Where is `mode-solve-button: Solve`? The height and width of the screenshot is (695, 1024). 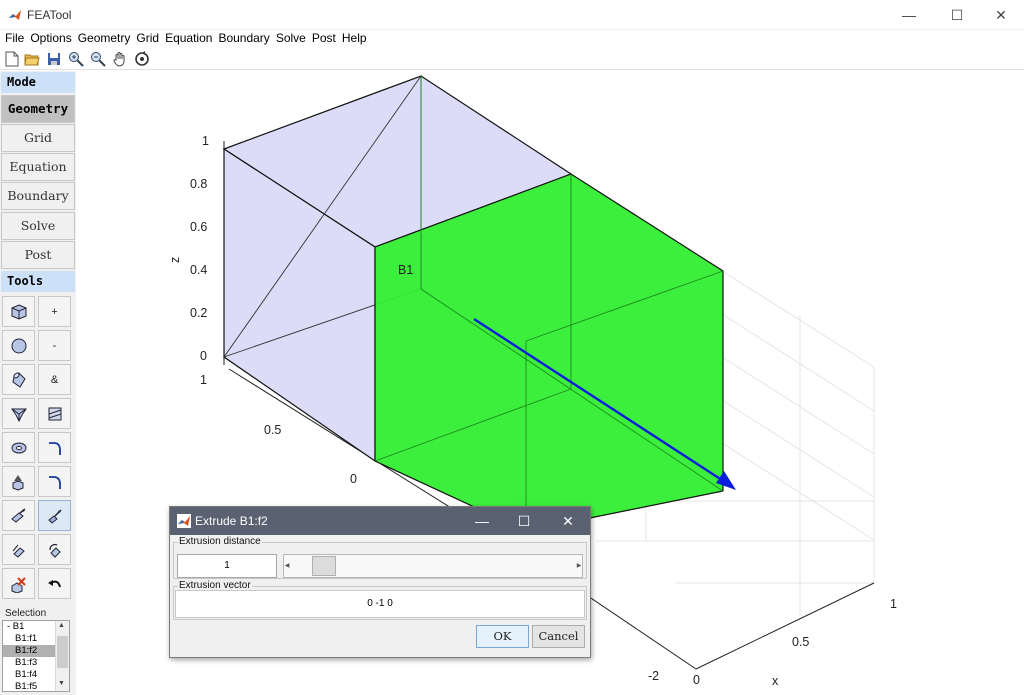 mode-solve-button: Solve is located at coordinates (38, 226).